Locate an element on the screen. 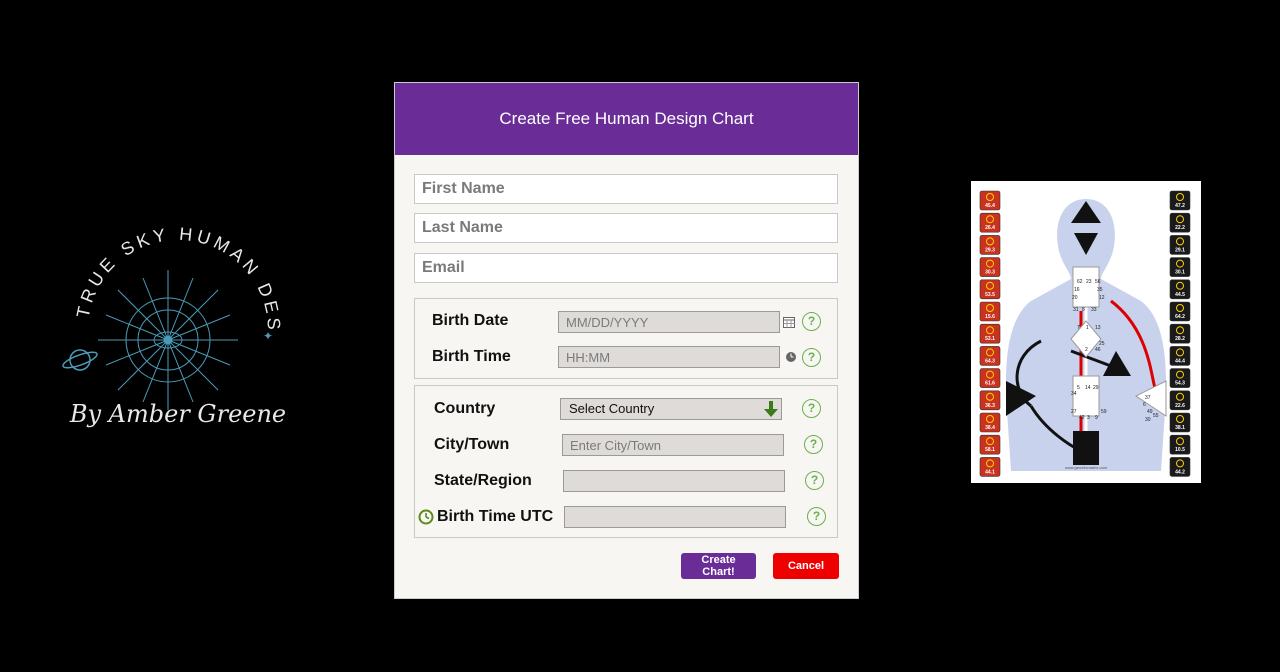 Image resolution: width=1280 pixels, height=672 pixels. right-badge-value: 54.3 is located at coordinates (1180, 384).